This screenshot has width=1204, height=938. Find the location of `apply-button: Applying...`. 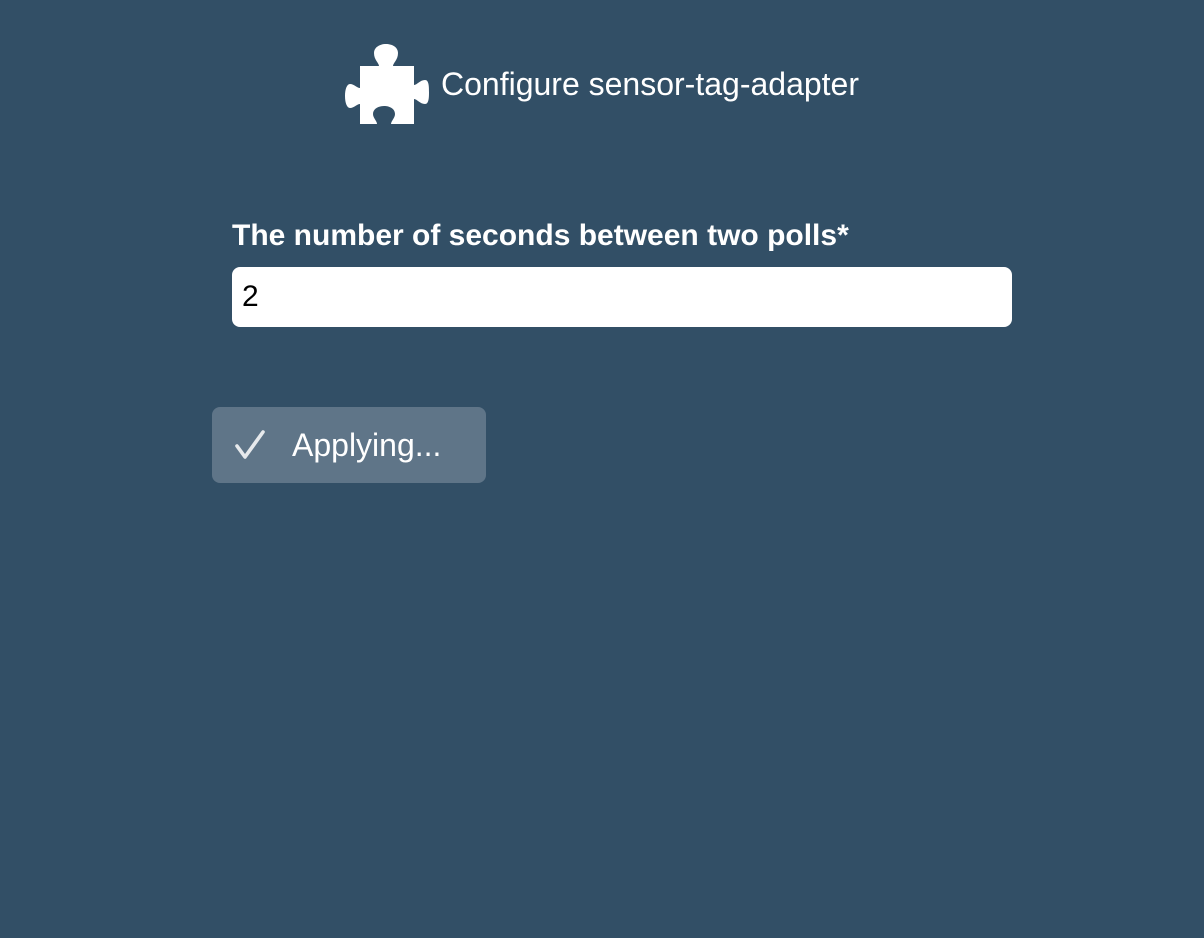

apply-button: Applying... is located at coordinates (349, 445).